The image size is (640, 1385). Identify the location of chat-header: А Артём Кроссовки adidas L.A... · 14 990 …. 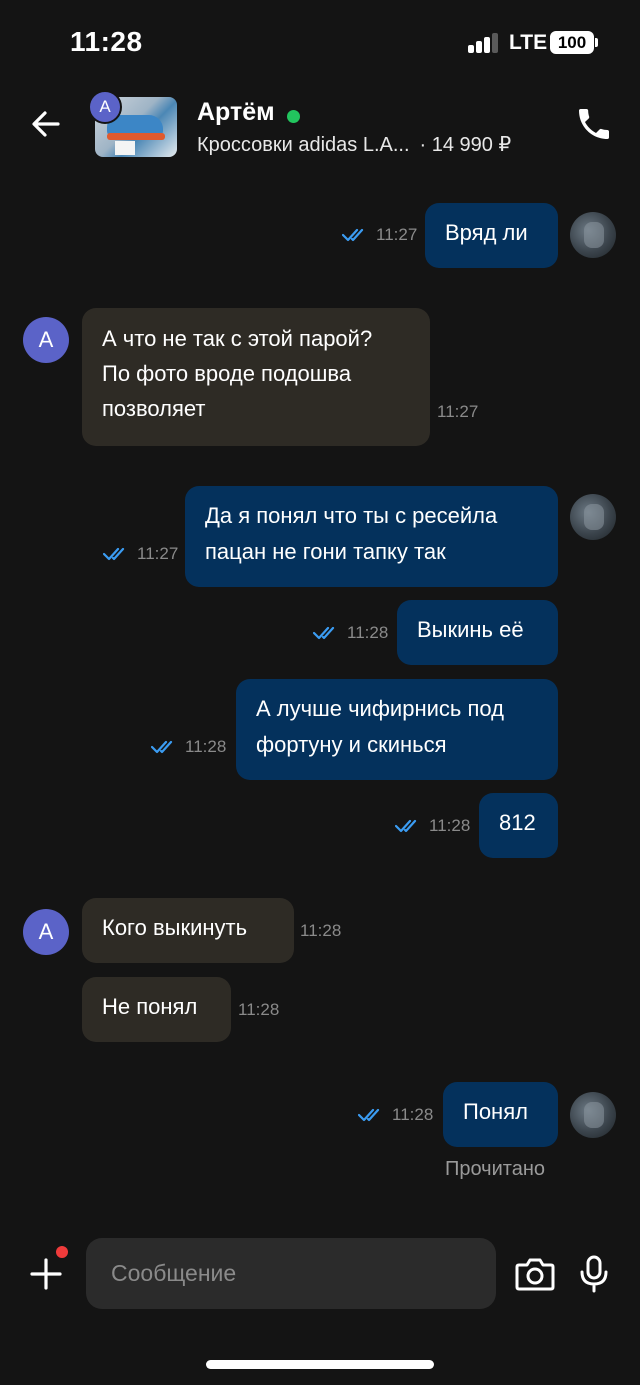
(320, 127).